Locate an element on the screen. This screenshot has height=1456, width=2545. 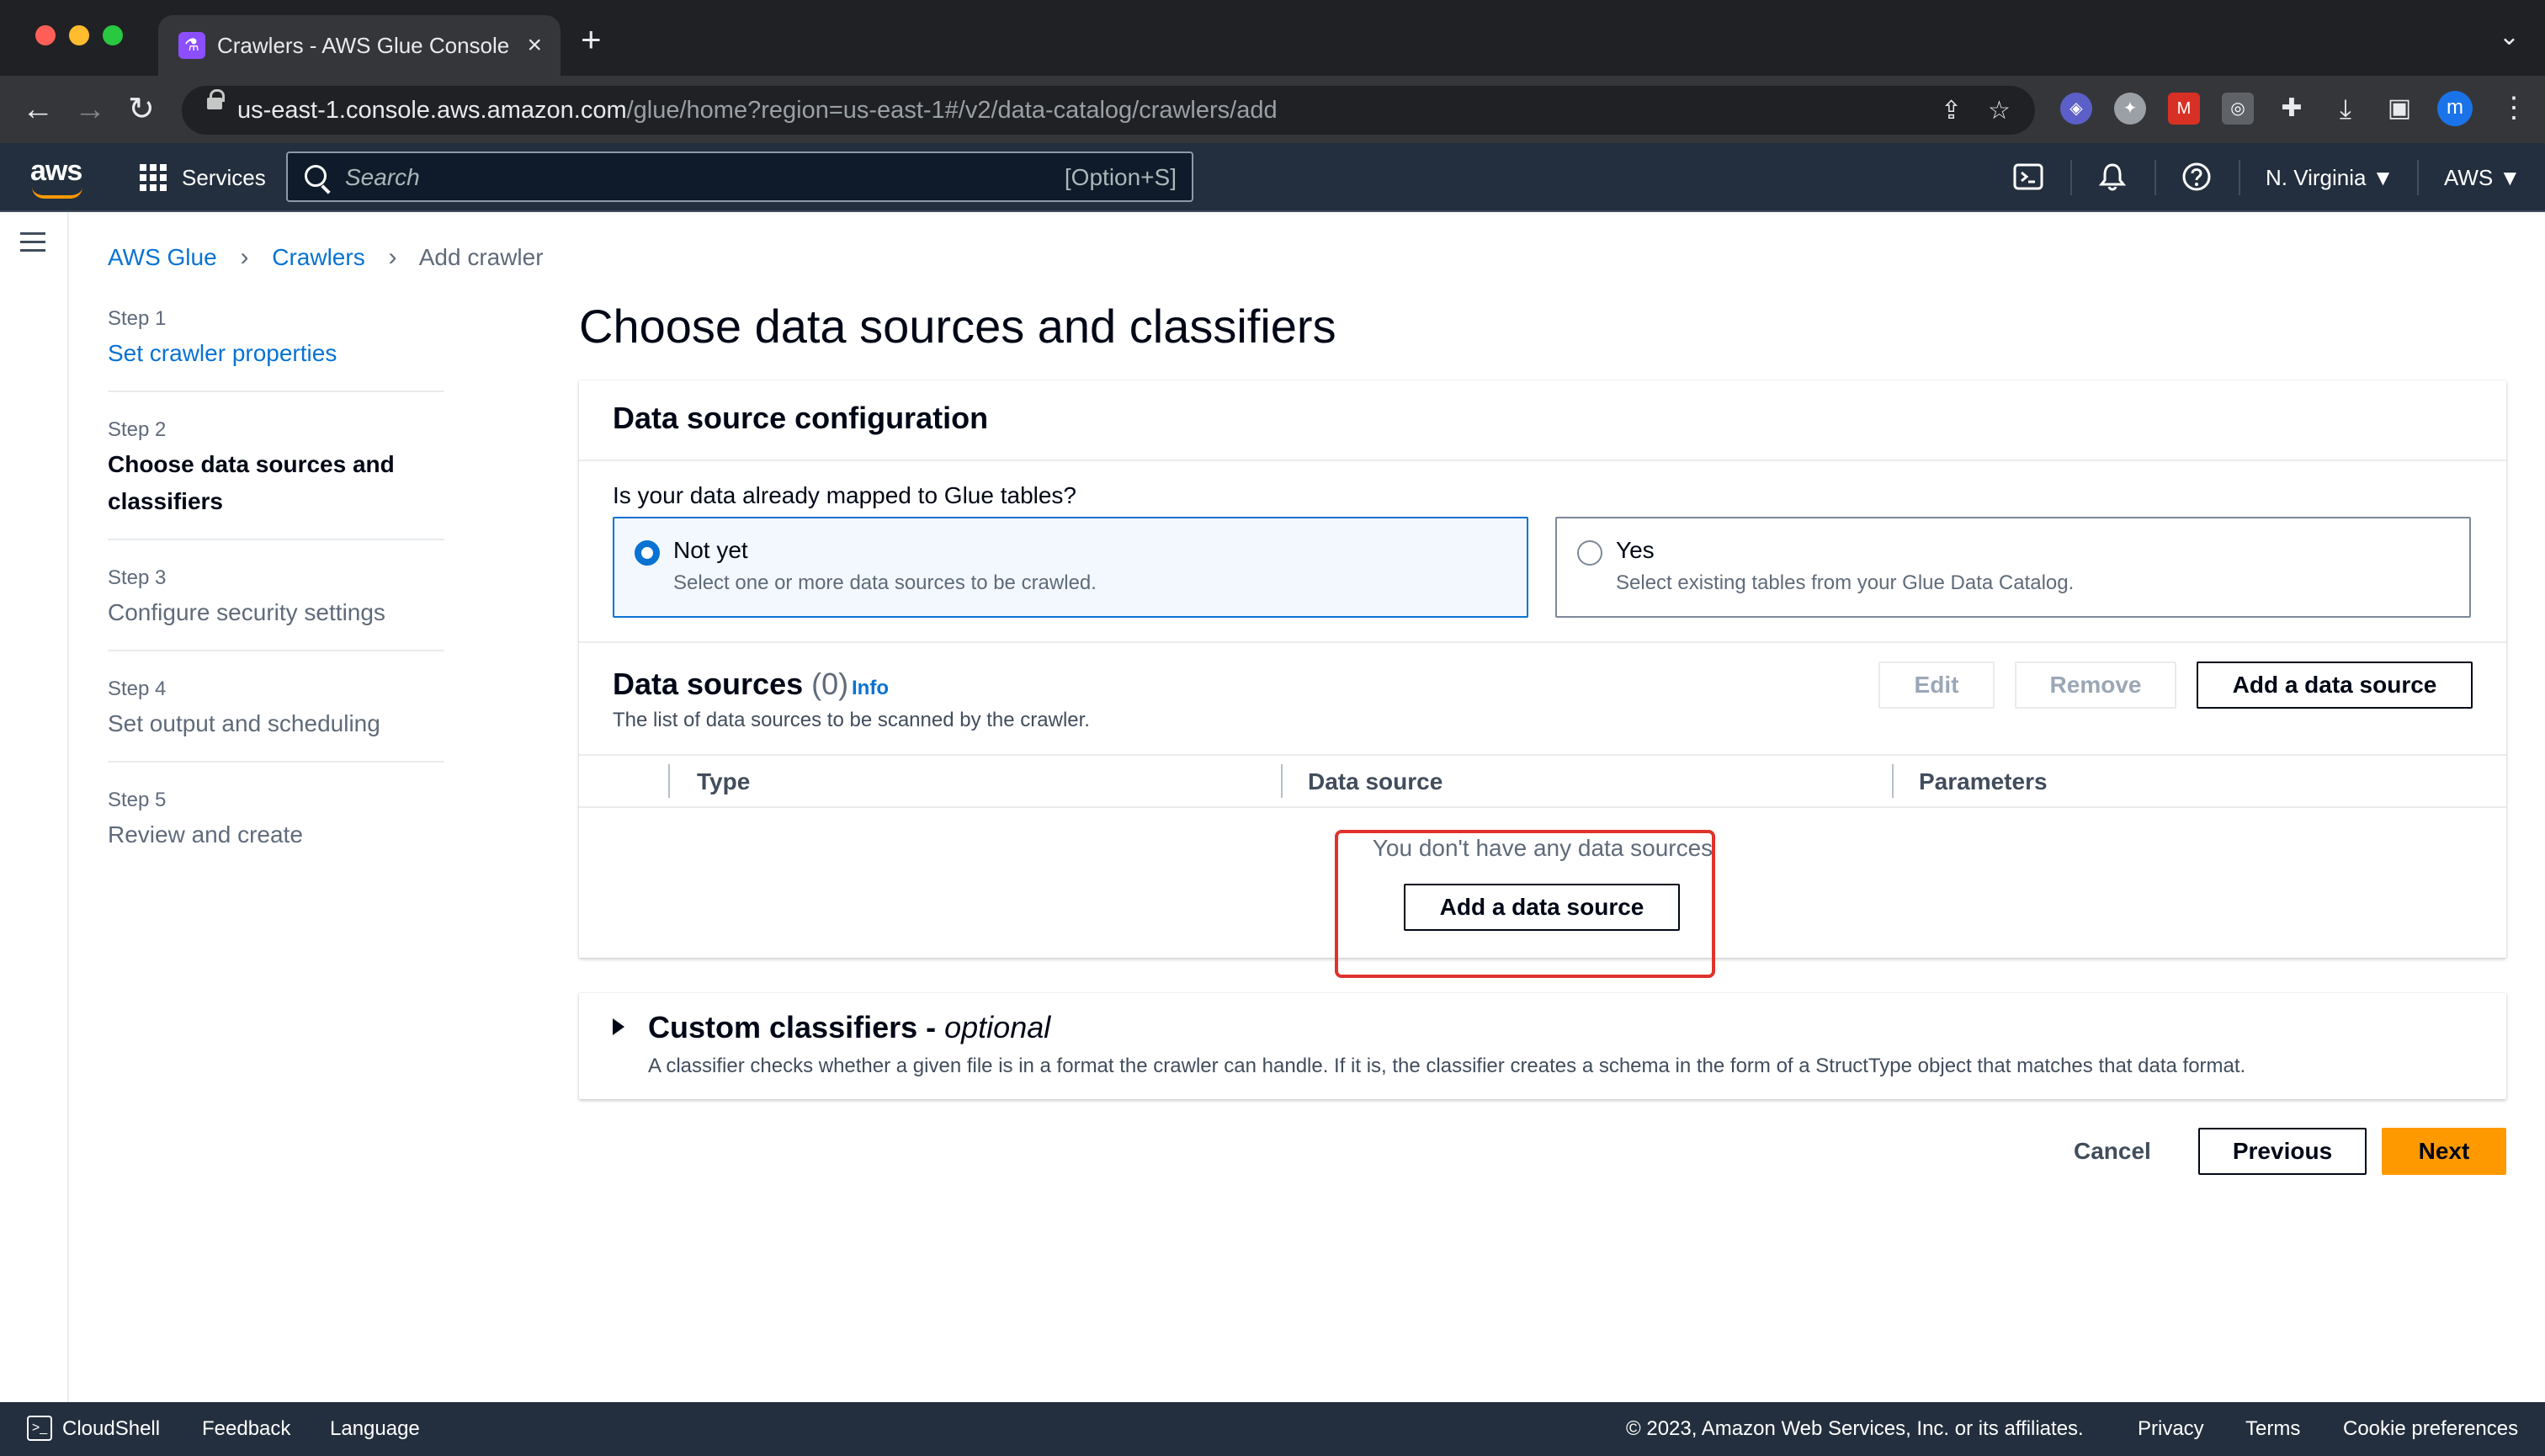
add-data-source-button: Add a data source is located at coordinates (2335, 685).